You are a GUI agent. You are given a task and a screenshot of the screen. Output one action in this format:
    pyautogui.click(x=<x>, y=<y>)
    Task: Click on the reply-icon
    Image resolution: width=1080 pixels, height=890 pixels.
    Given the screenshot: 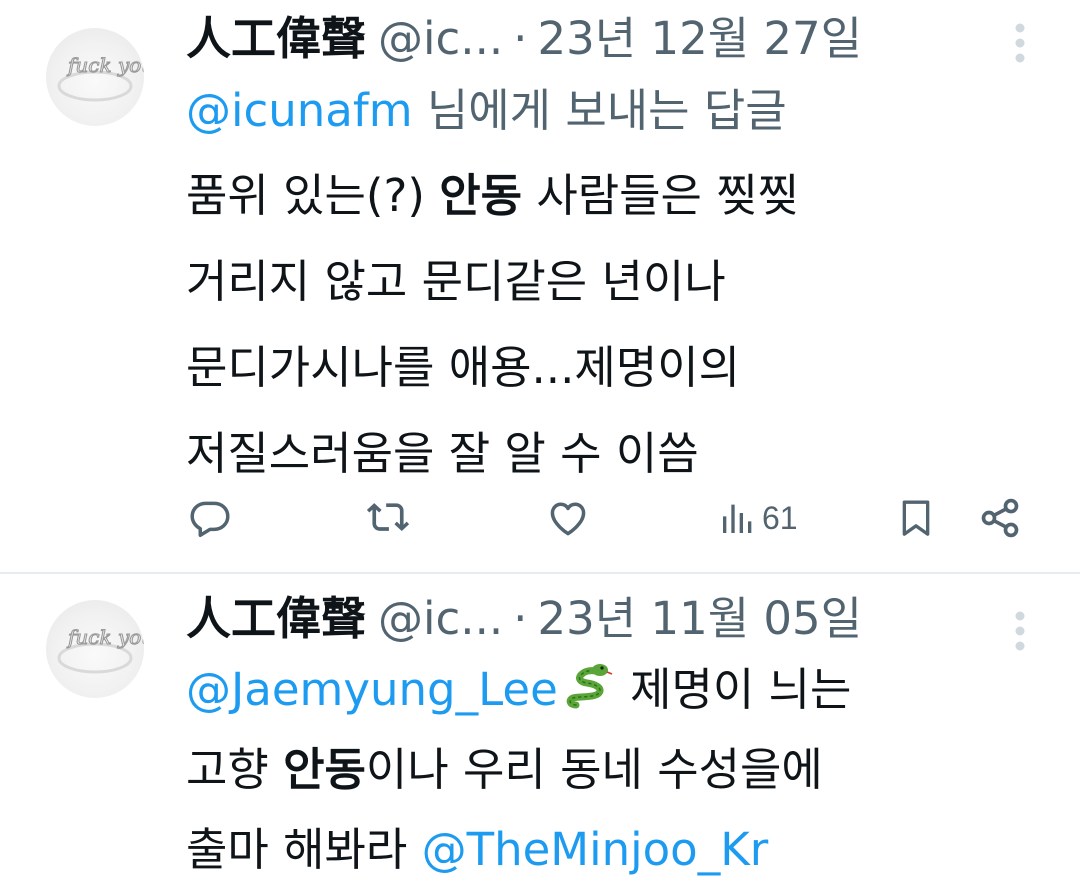 What is the action you would take?
    pyautogui.click(x=210, y=519)
    